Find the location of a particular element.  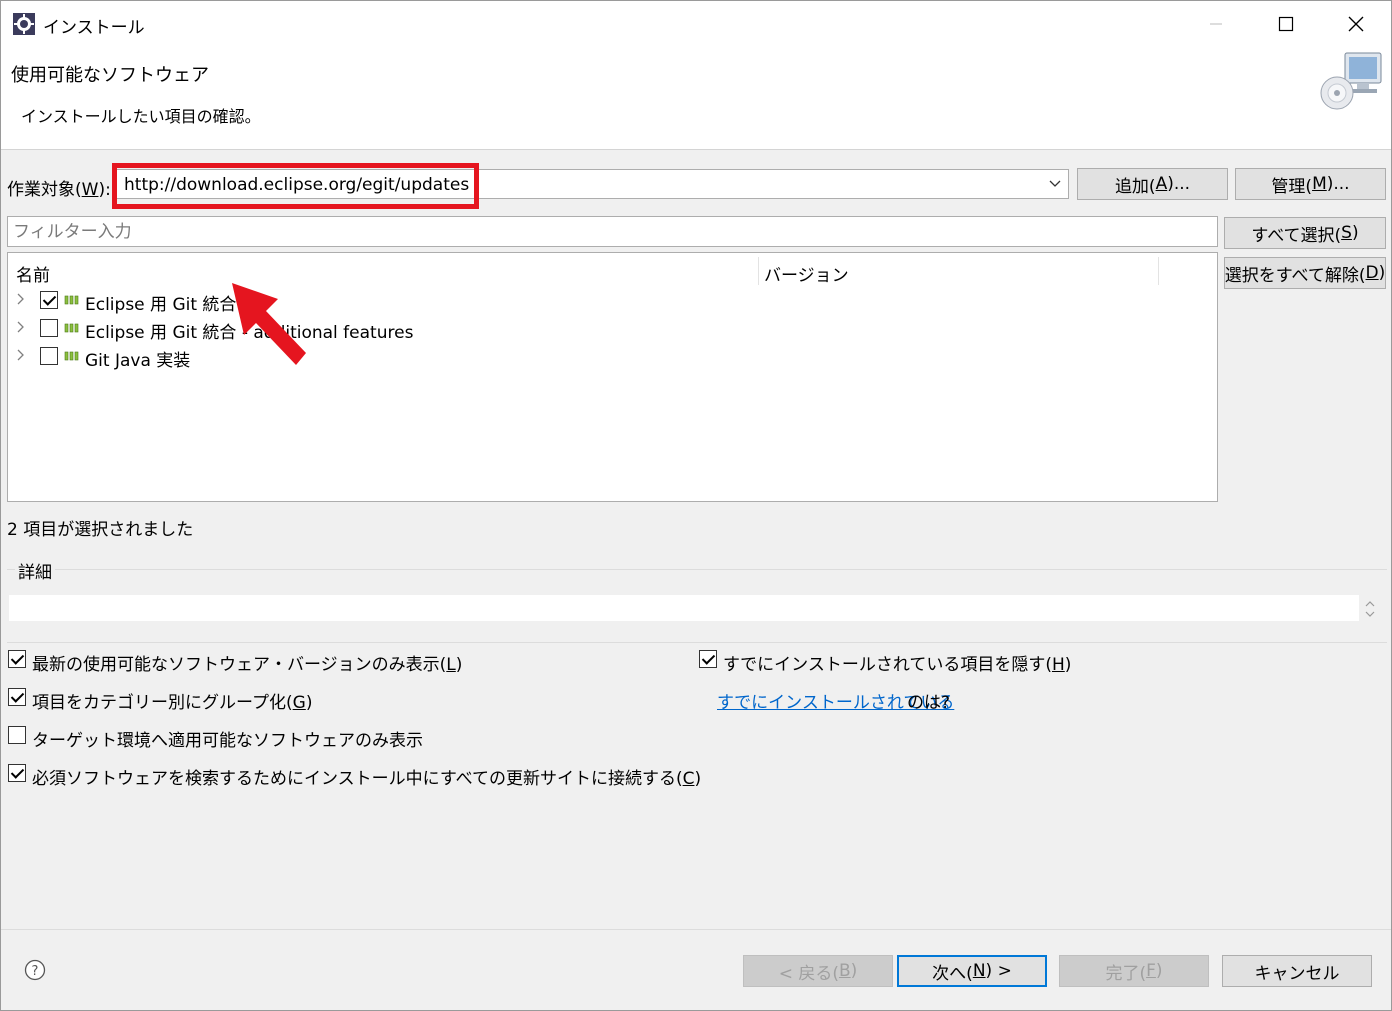

deselect-all-button: 選択をすべて解除(D) is located at coordinates (1305, 273).